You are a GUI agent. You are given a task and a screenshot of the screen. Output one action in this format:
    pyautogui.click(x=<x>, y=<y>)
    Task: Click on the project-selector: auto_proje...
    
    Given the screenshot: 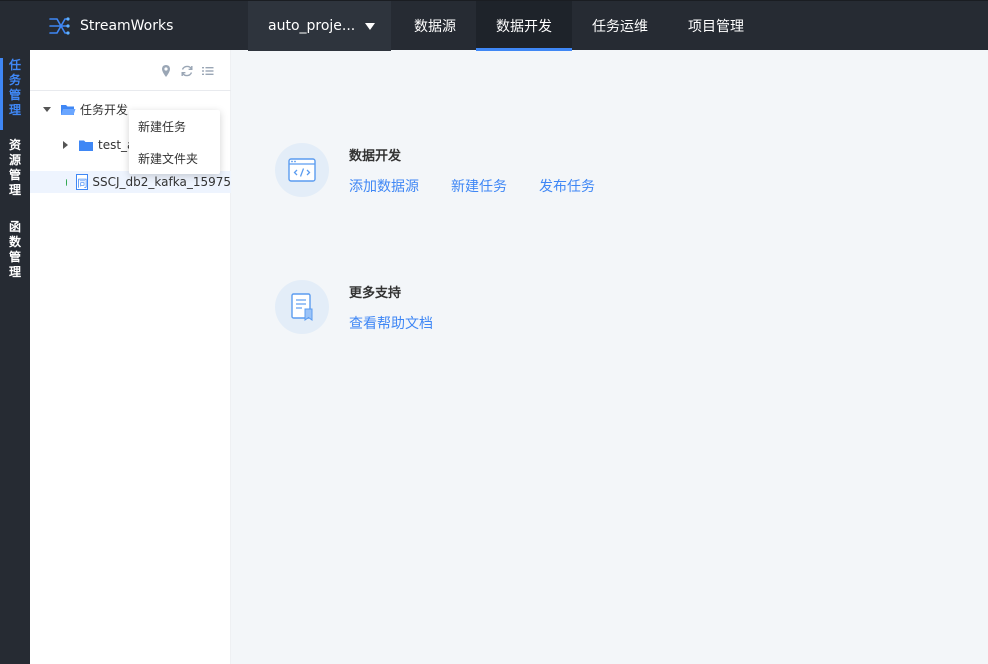 What is the action you would take?
    pyautogui.click(x=319, y=26)
    